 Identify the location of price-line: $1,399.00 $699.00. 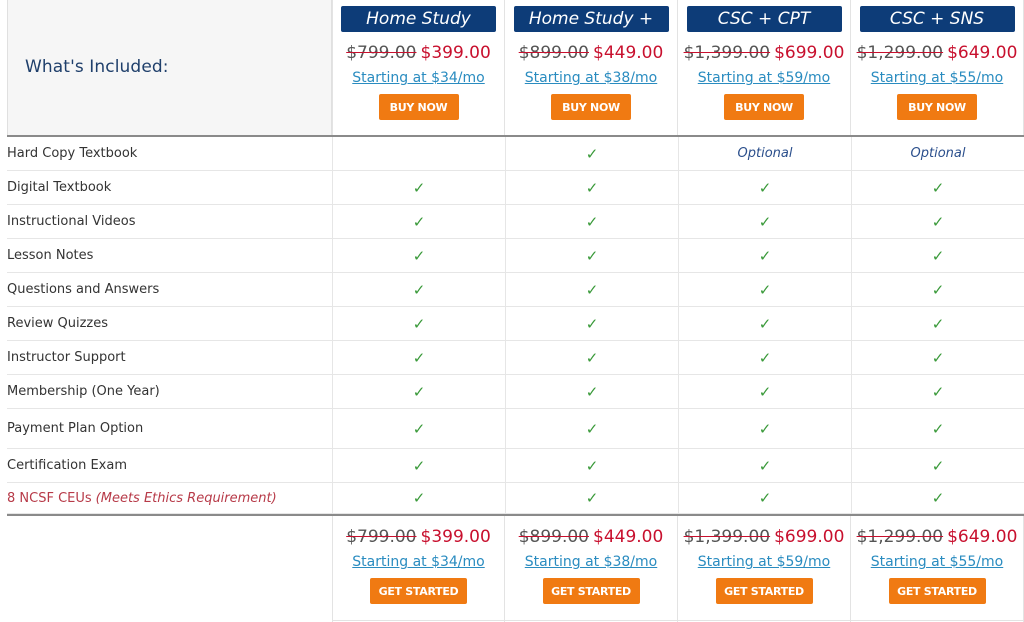
(764, 537).